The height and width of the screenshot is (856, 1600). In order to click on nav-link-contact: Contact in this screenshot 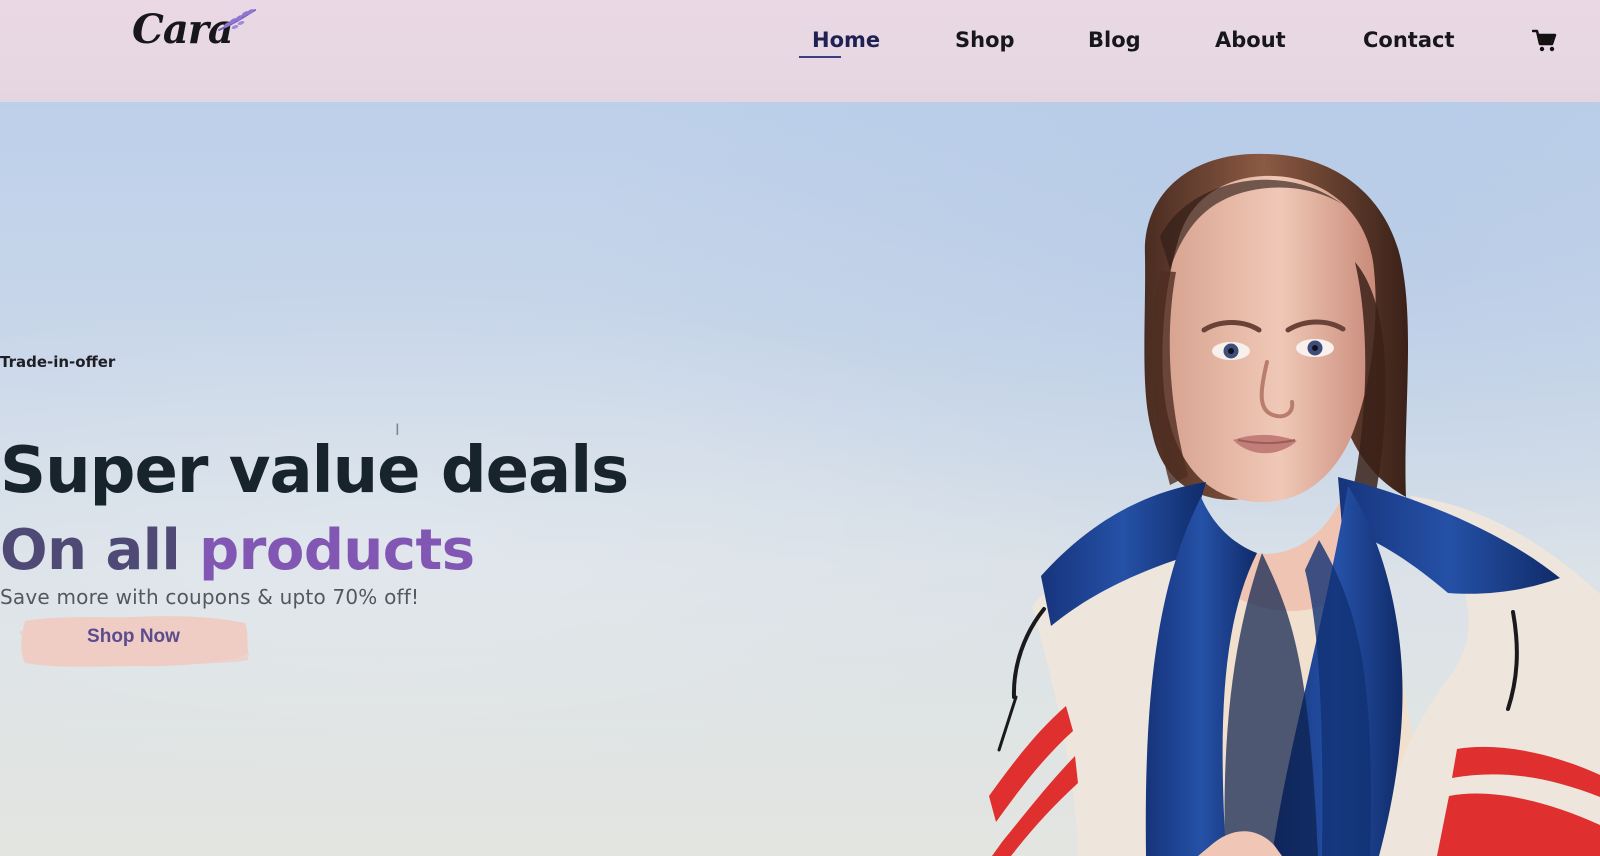, I will do `click(1409, 40)`.